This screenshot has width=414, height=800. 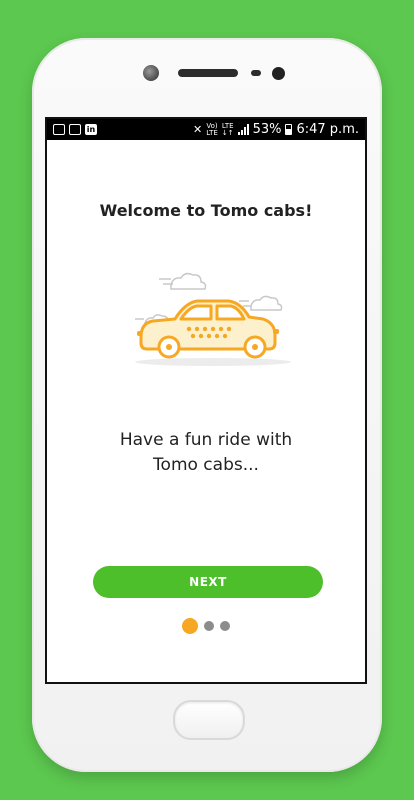 What do you see at coordinates (213, 319) in the screenshot?
I see `taxi-illustration` at bounding box center [213, 319].